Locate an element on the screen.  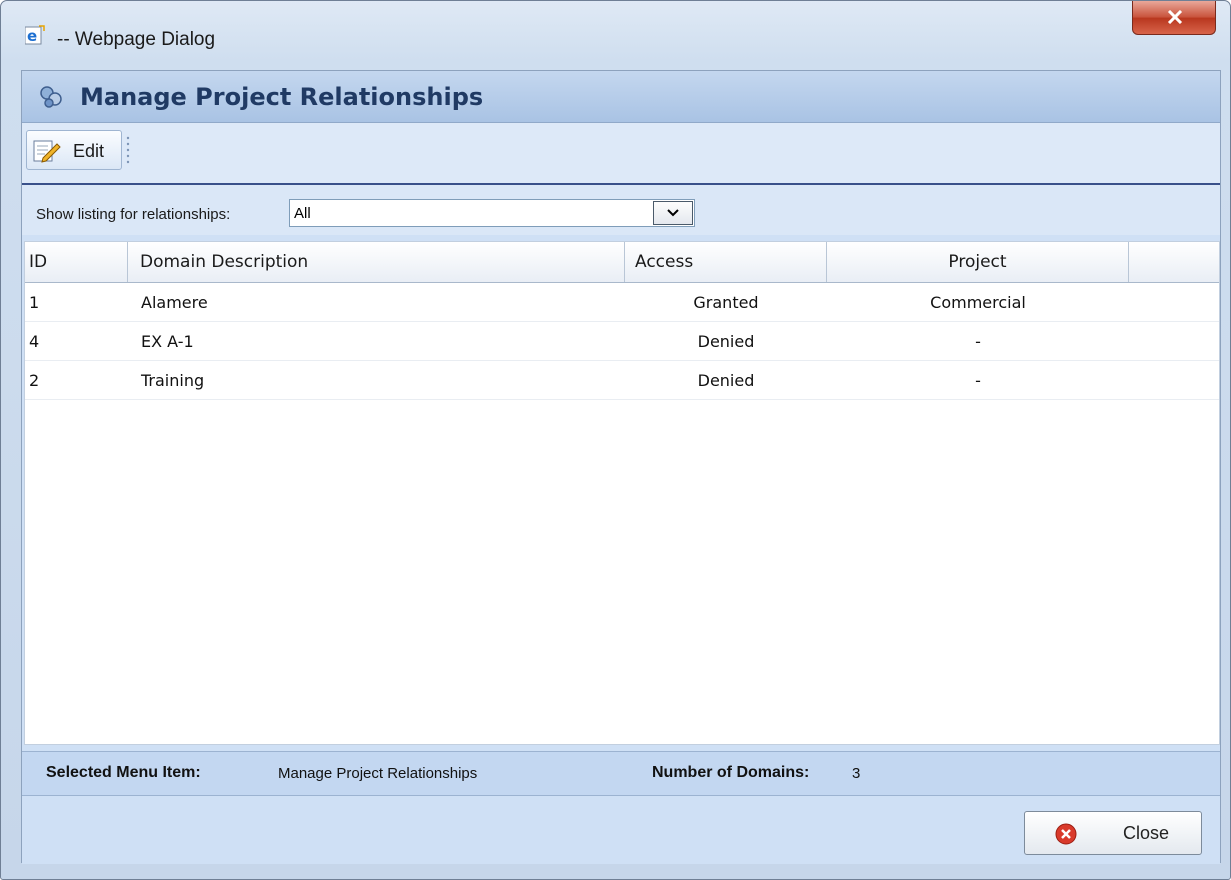
cell-project: Commercial is located at coordinates (978, 302).